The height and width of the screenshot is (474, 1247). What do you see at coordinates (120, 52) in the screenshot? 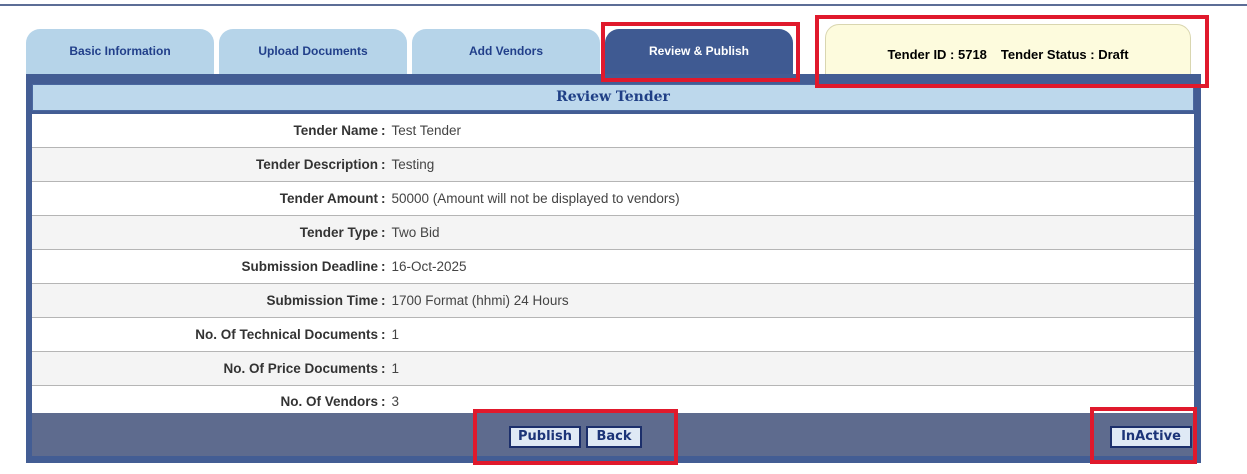
I see `tab-basic-information: Basic Information` at bounding box center [120, 52].